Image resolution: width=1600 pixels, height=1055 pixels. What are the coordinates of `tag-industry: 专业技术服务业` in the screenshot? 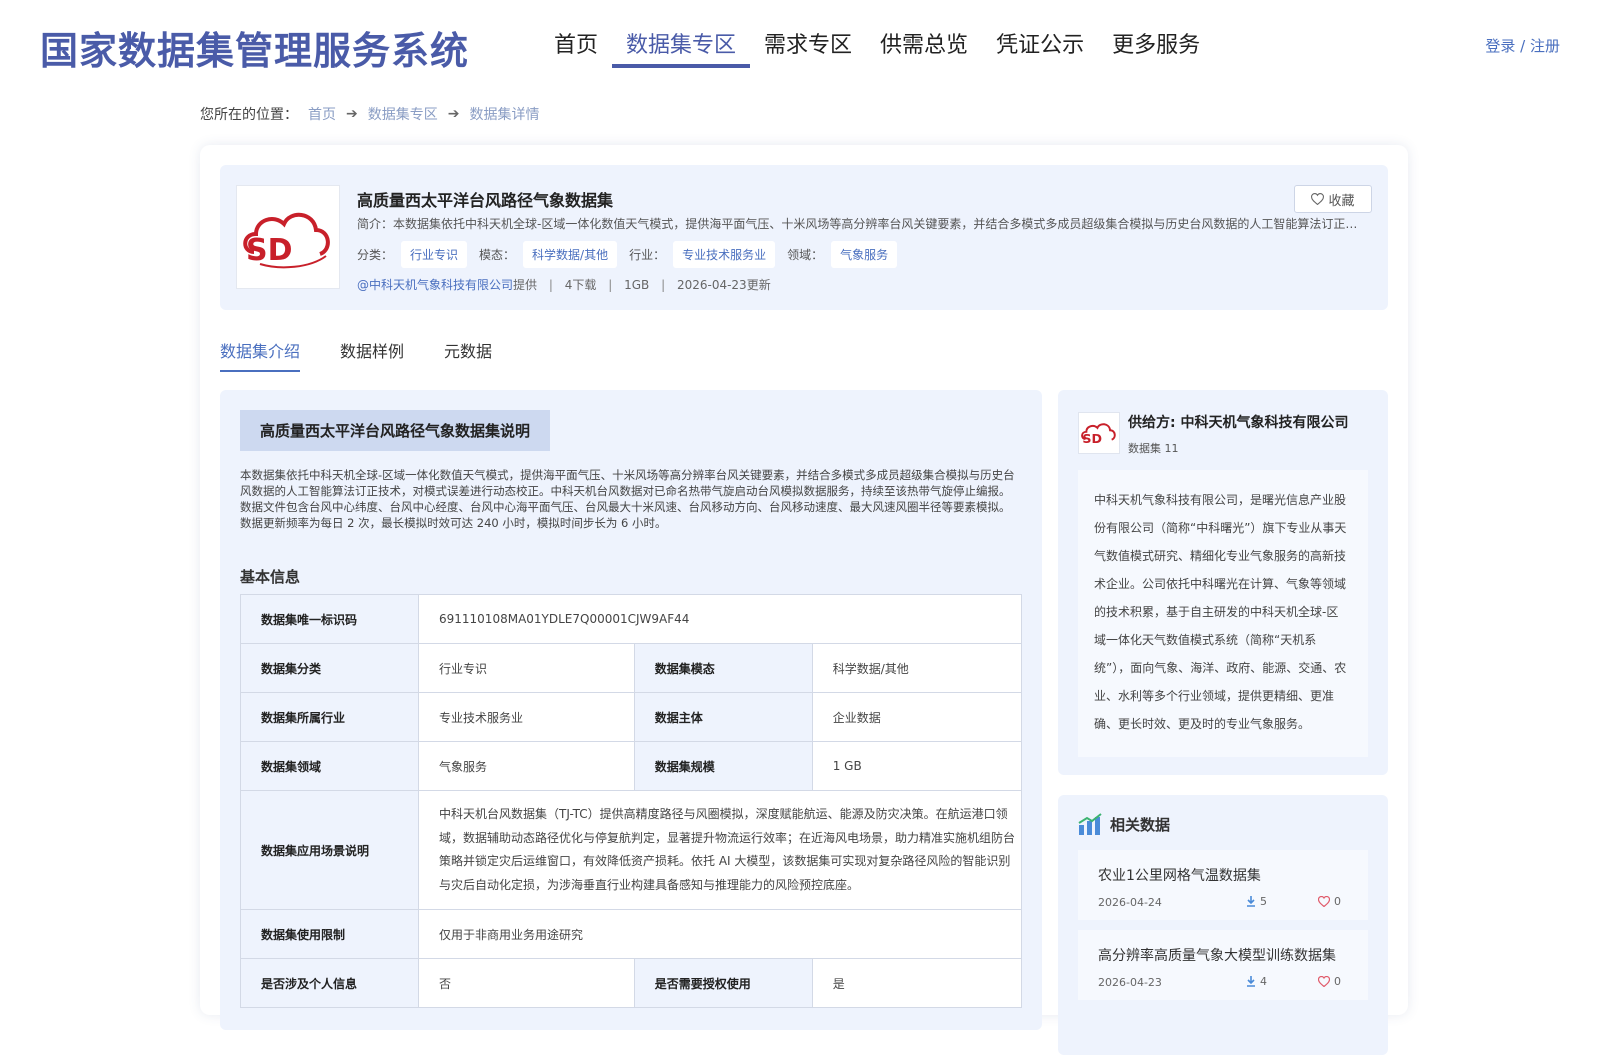 It's located at (724, 254).